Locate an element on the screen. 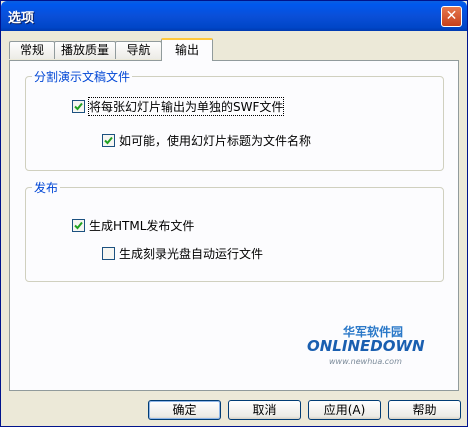 The height and width of the screenshot is (427, 468). ok-button: 确定 is located at coordinates (184, 410).